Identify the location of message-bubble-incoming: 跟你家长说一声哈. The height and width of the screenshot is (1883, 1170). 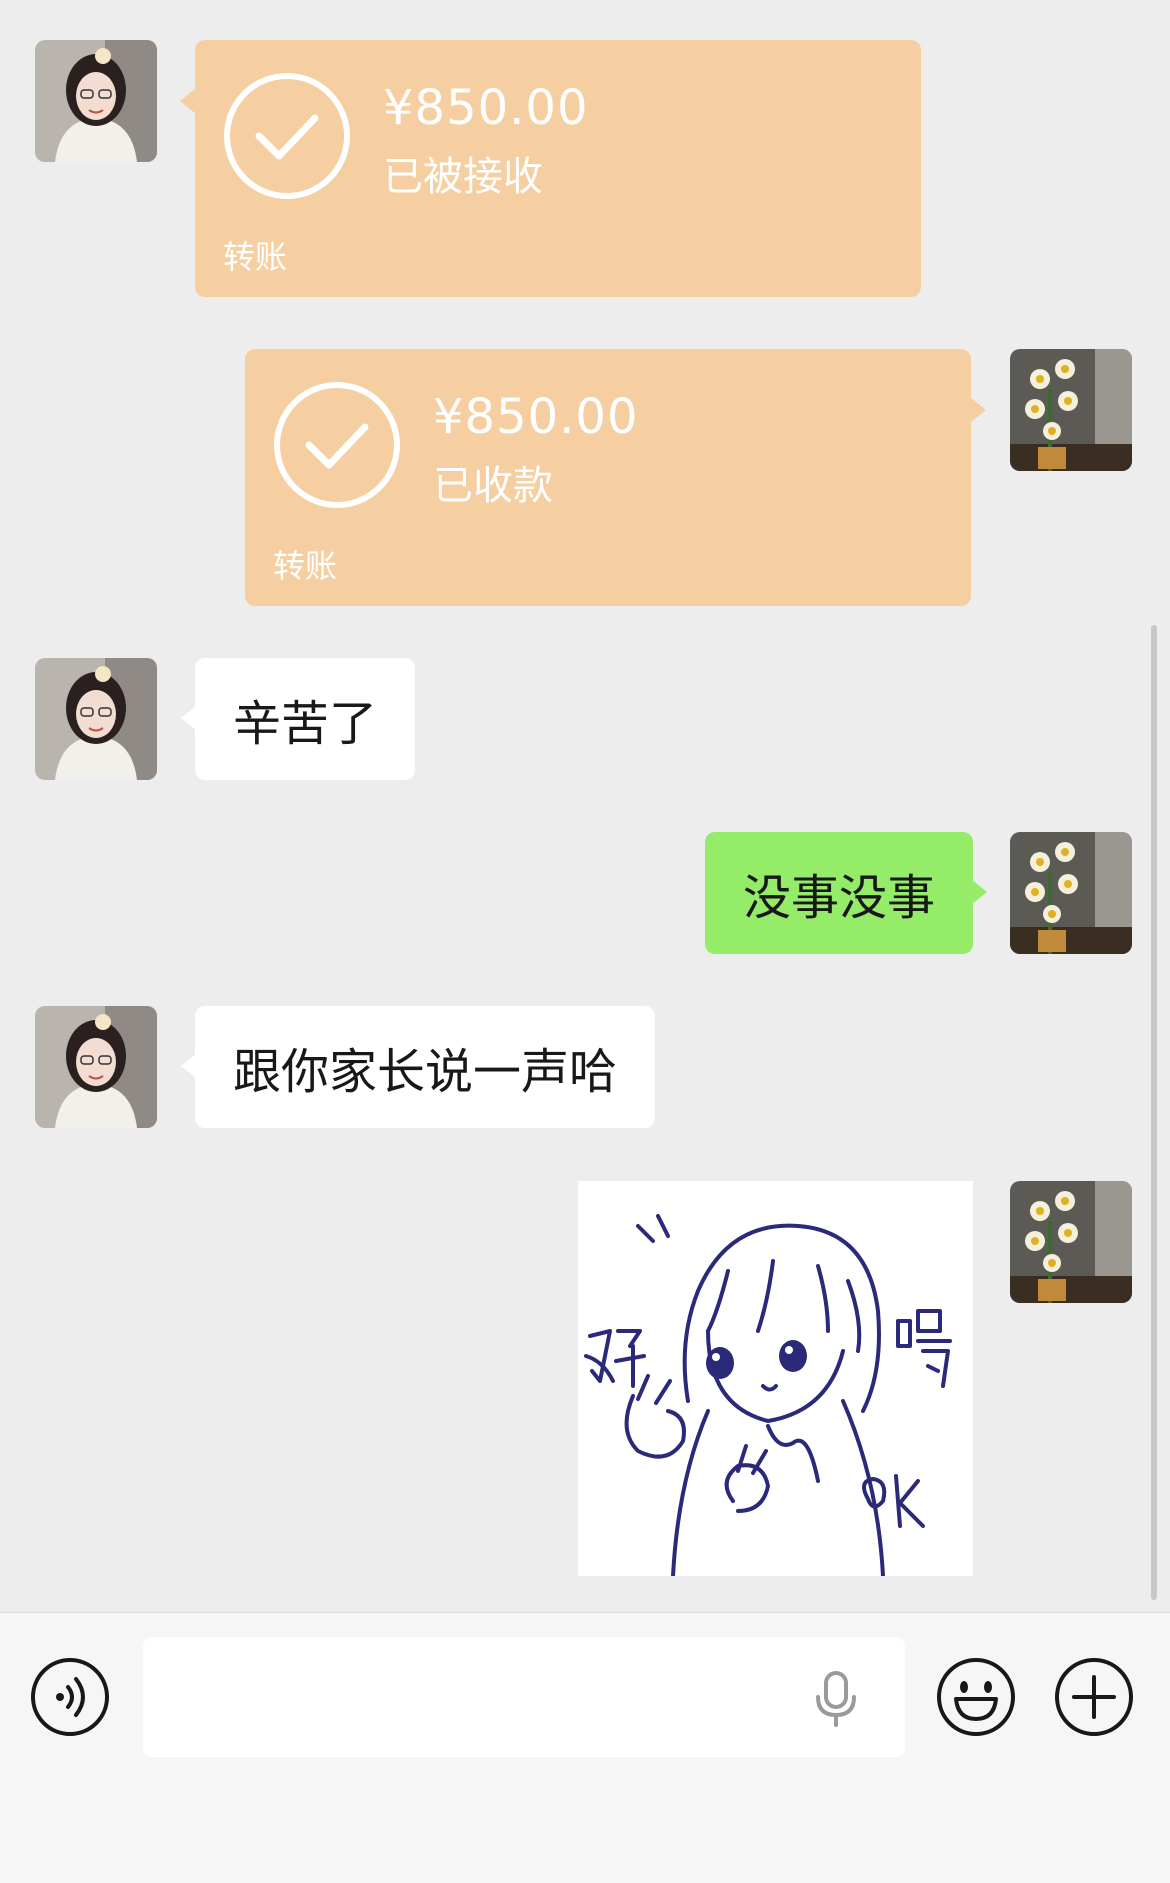
(418, 1067).